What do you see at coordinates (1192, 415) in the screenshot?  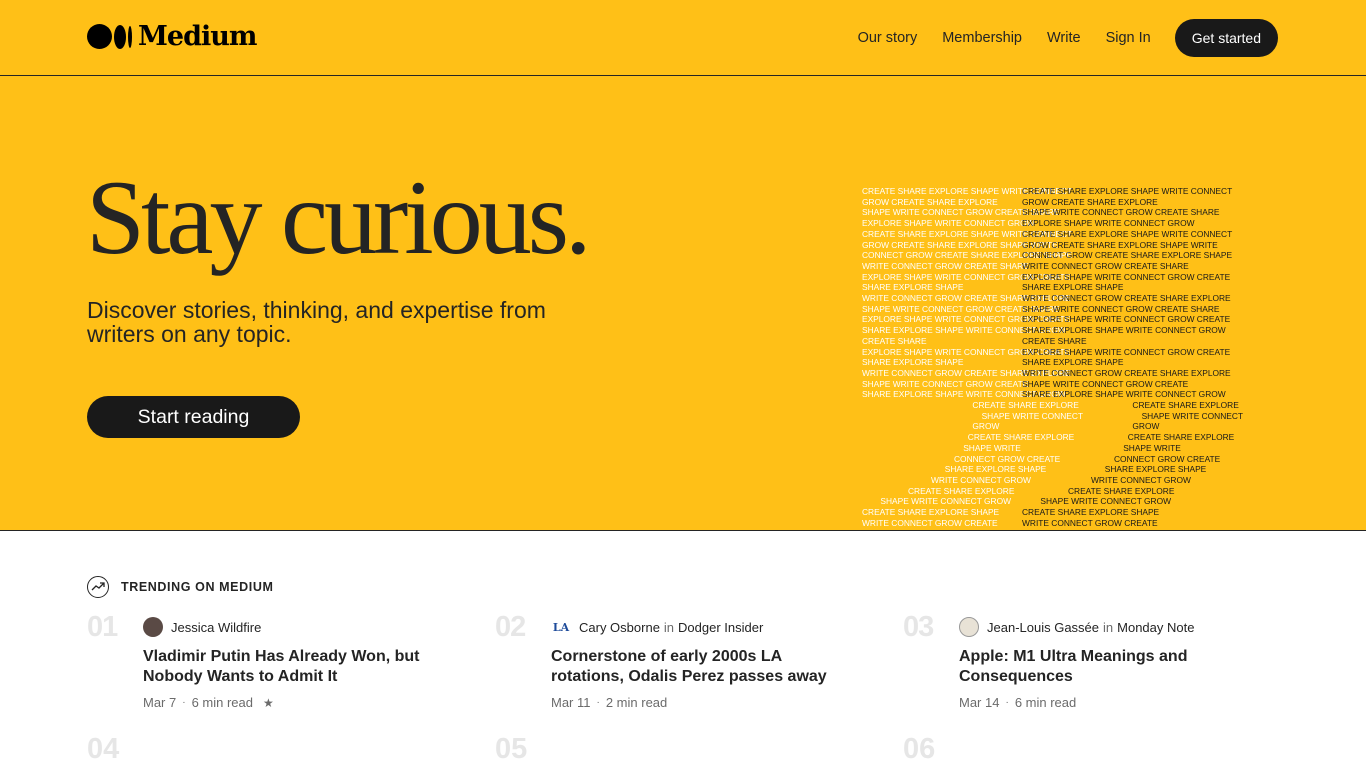 I see `word-art-line: SHAPE WRITE CONNECT` at bounding box center [1192, 415].